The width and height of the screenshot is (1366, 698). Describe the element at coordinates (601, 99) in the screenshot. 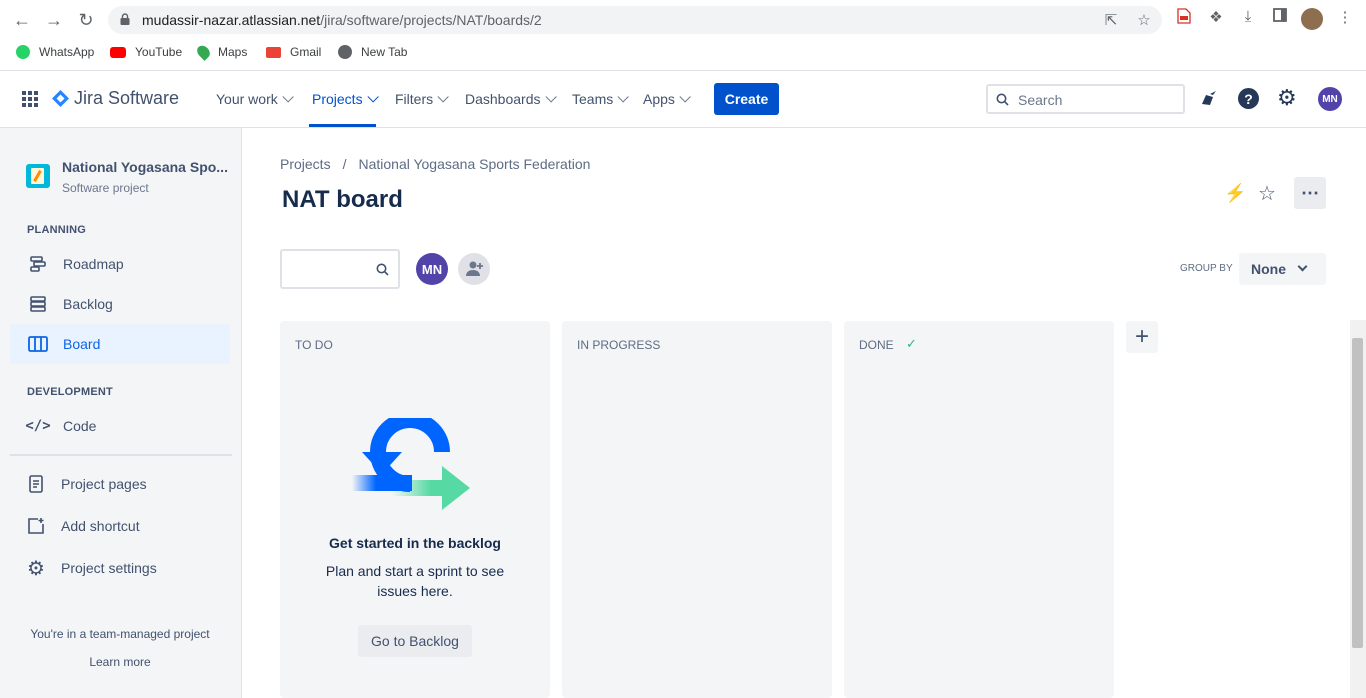

I see `nav-teams: Teams` at that location.